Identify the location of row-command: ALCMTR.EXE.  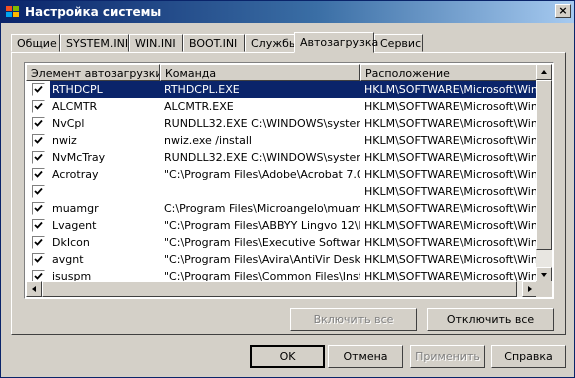
(199, 106).